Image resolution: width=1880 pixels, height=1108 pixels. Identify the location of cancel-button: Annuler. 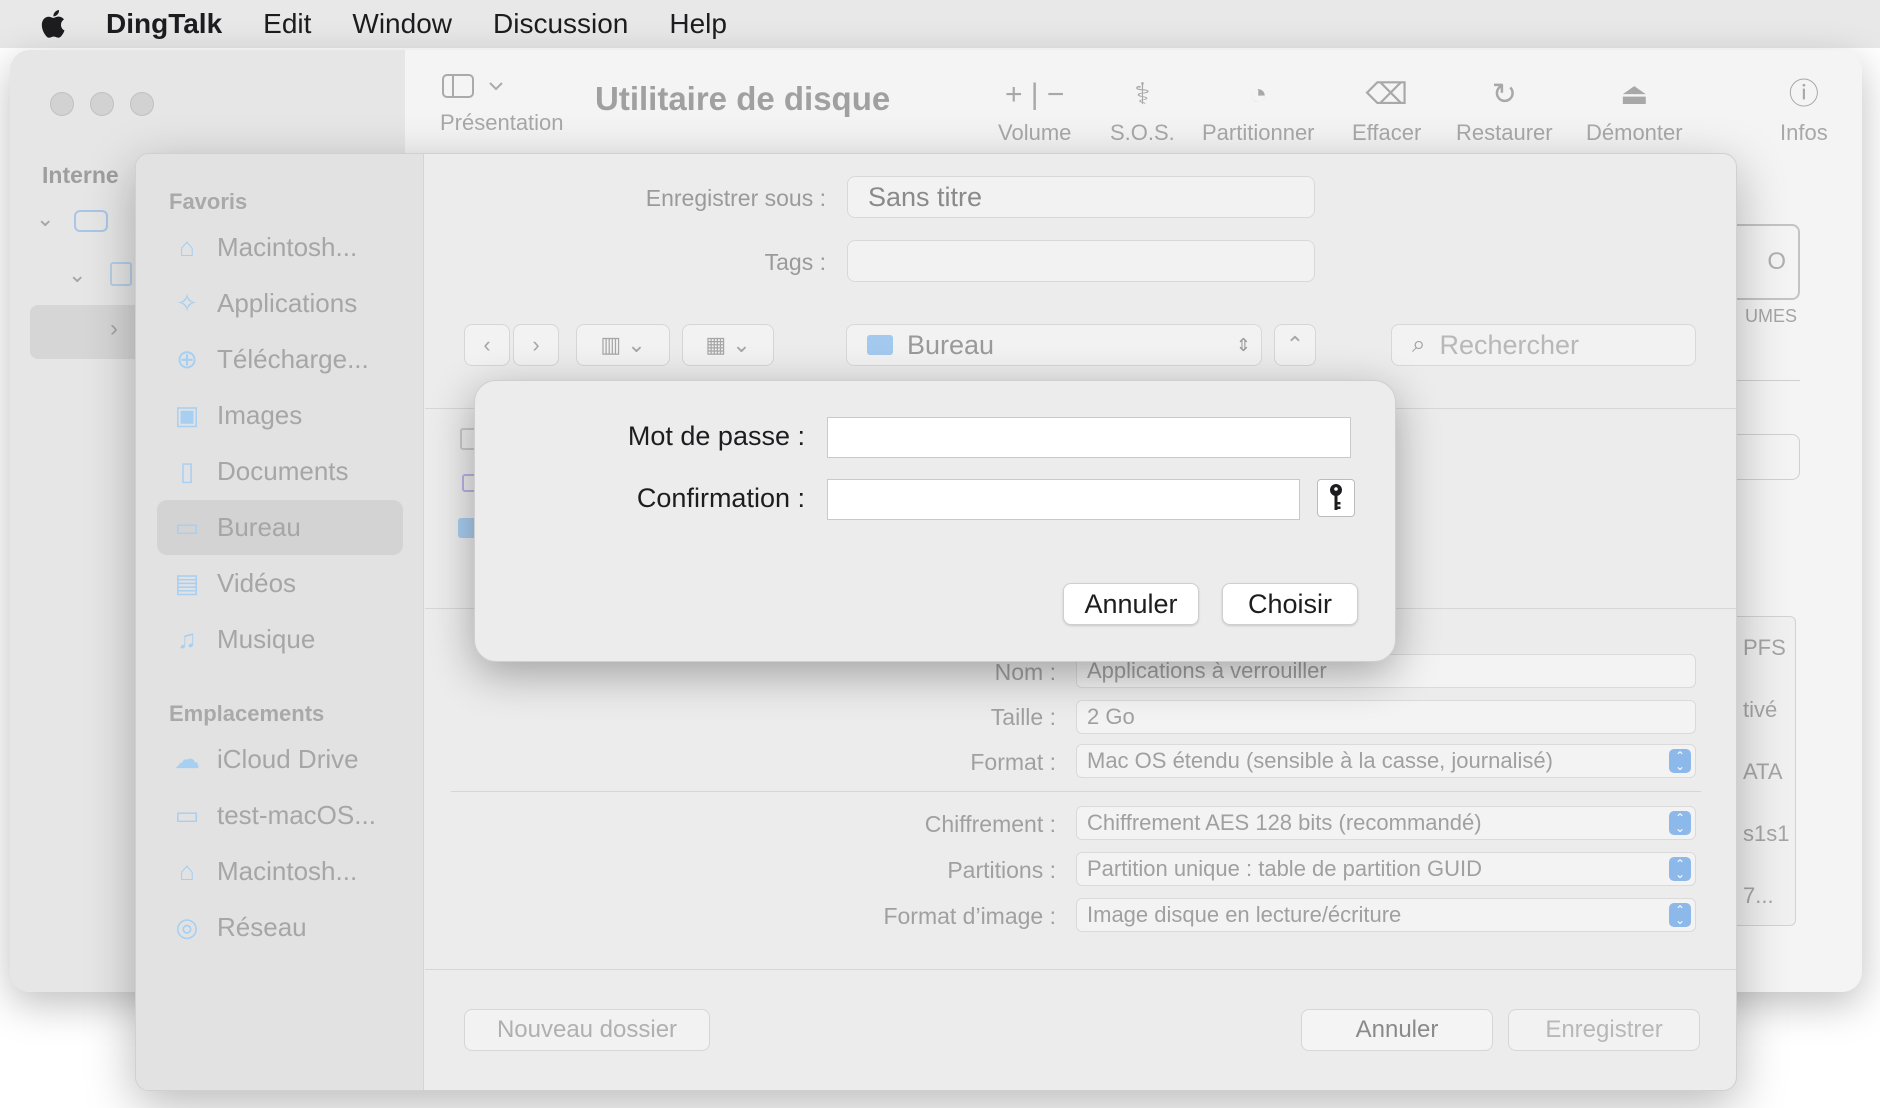
(1397, 1030).